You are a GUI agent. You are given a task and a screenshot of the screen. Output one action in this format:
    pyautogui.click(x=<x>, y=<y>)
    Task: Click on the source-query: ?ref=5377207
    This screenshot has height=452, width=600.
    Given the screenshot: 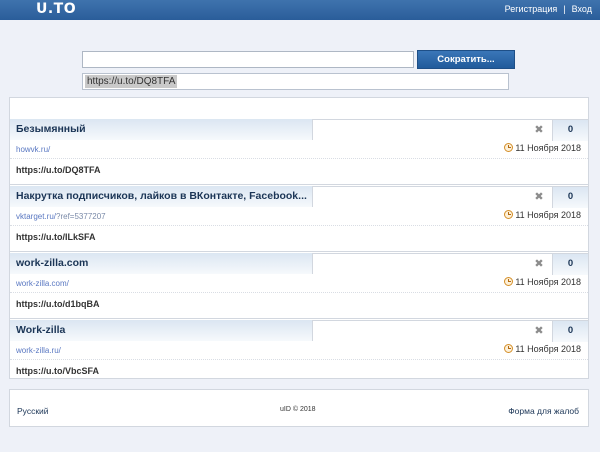 What is the action you would take?
    pyautogui.click(x=81, y=216)
    